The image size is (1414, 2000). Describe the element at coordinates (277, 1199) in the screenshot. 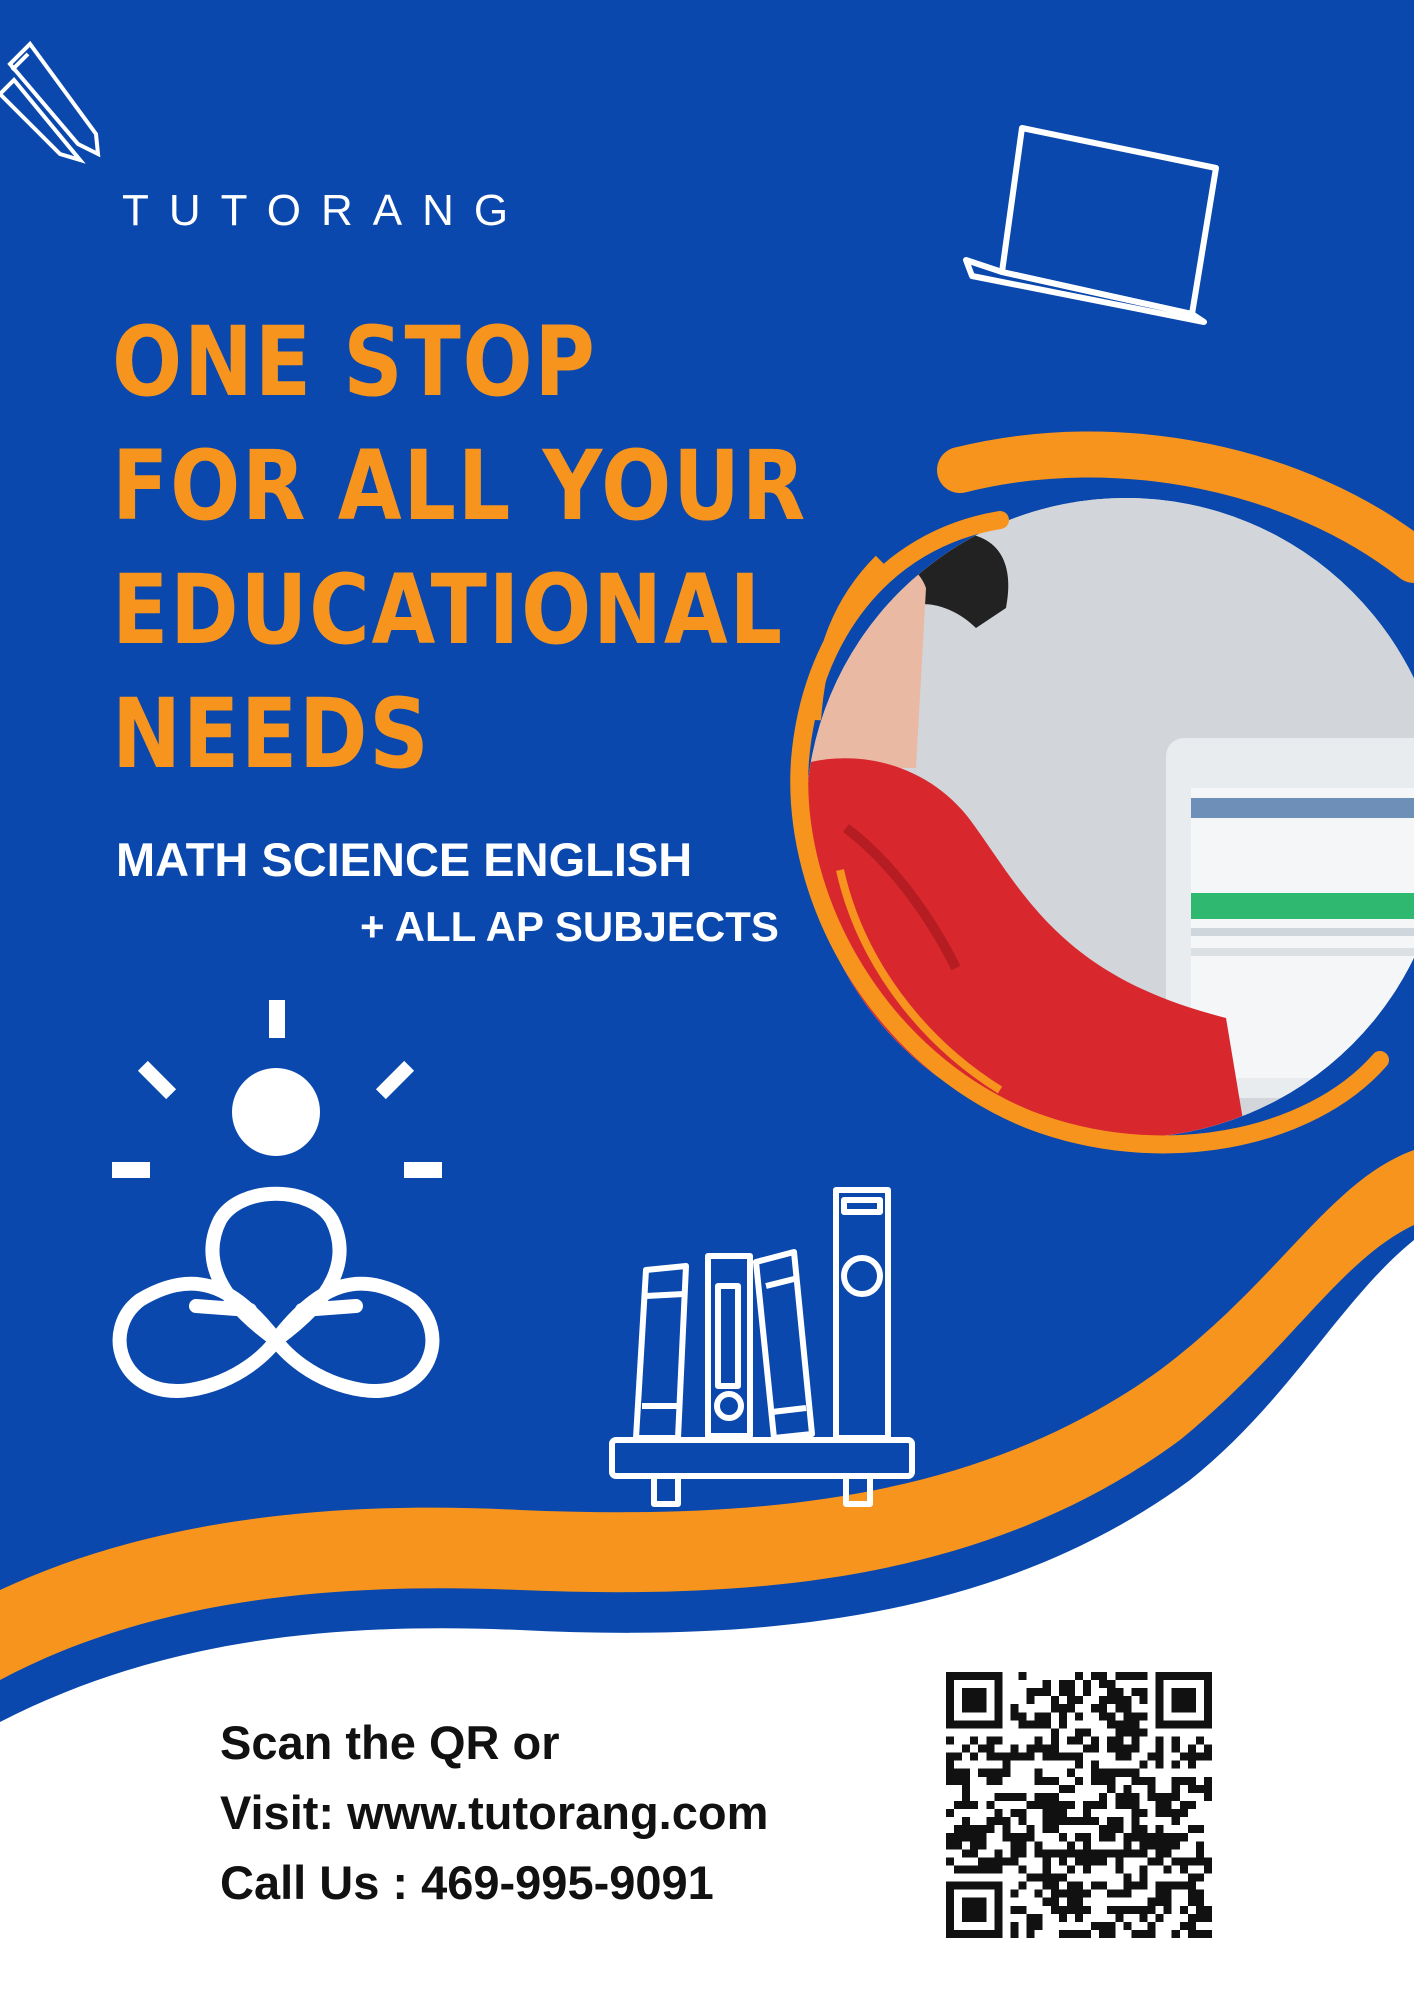

I see `meditation-lightbulb-icon` at that location.